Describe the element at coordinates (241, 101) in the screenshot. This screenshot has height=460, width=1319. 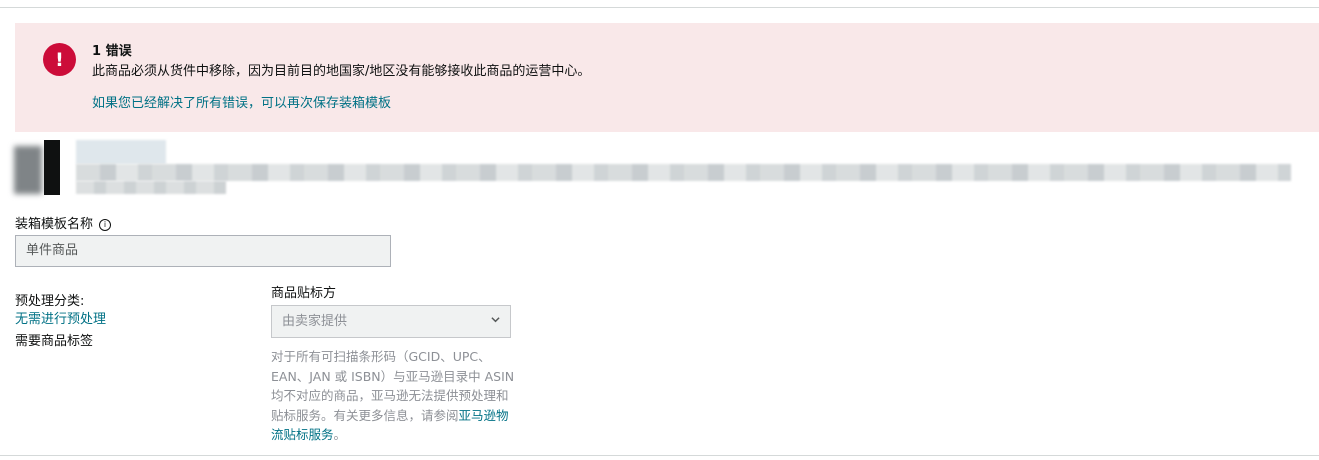
I see `resave-template-link: 如果您已经解决了所有错误，可以再次保存装箱模板` at that location.